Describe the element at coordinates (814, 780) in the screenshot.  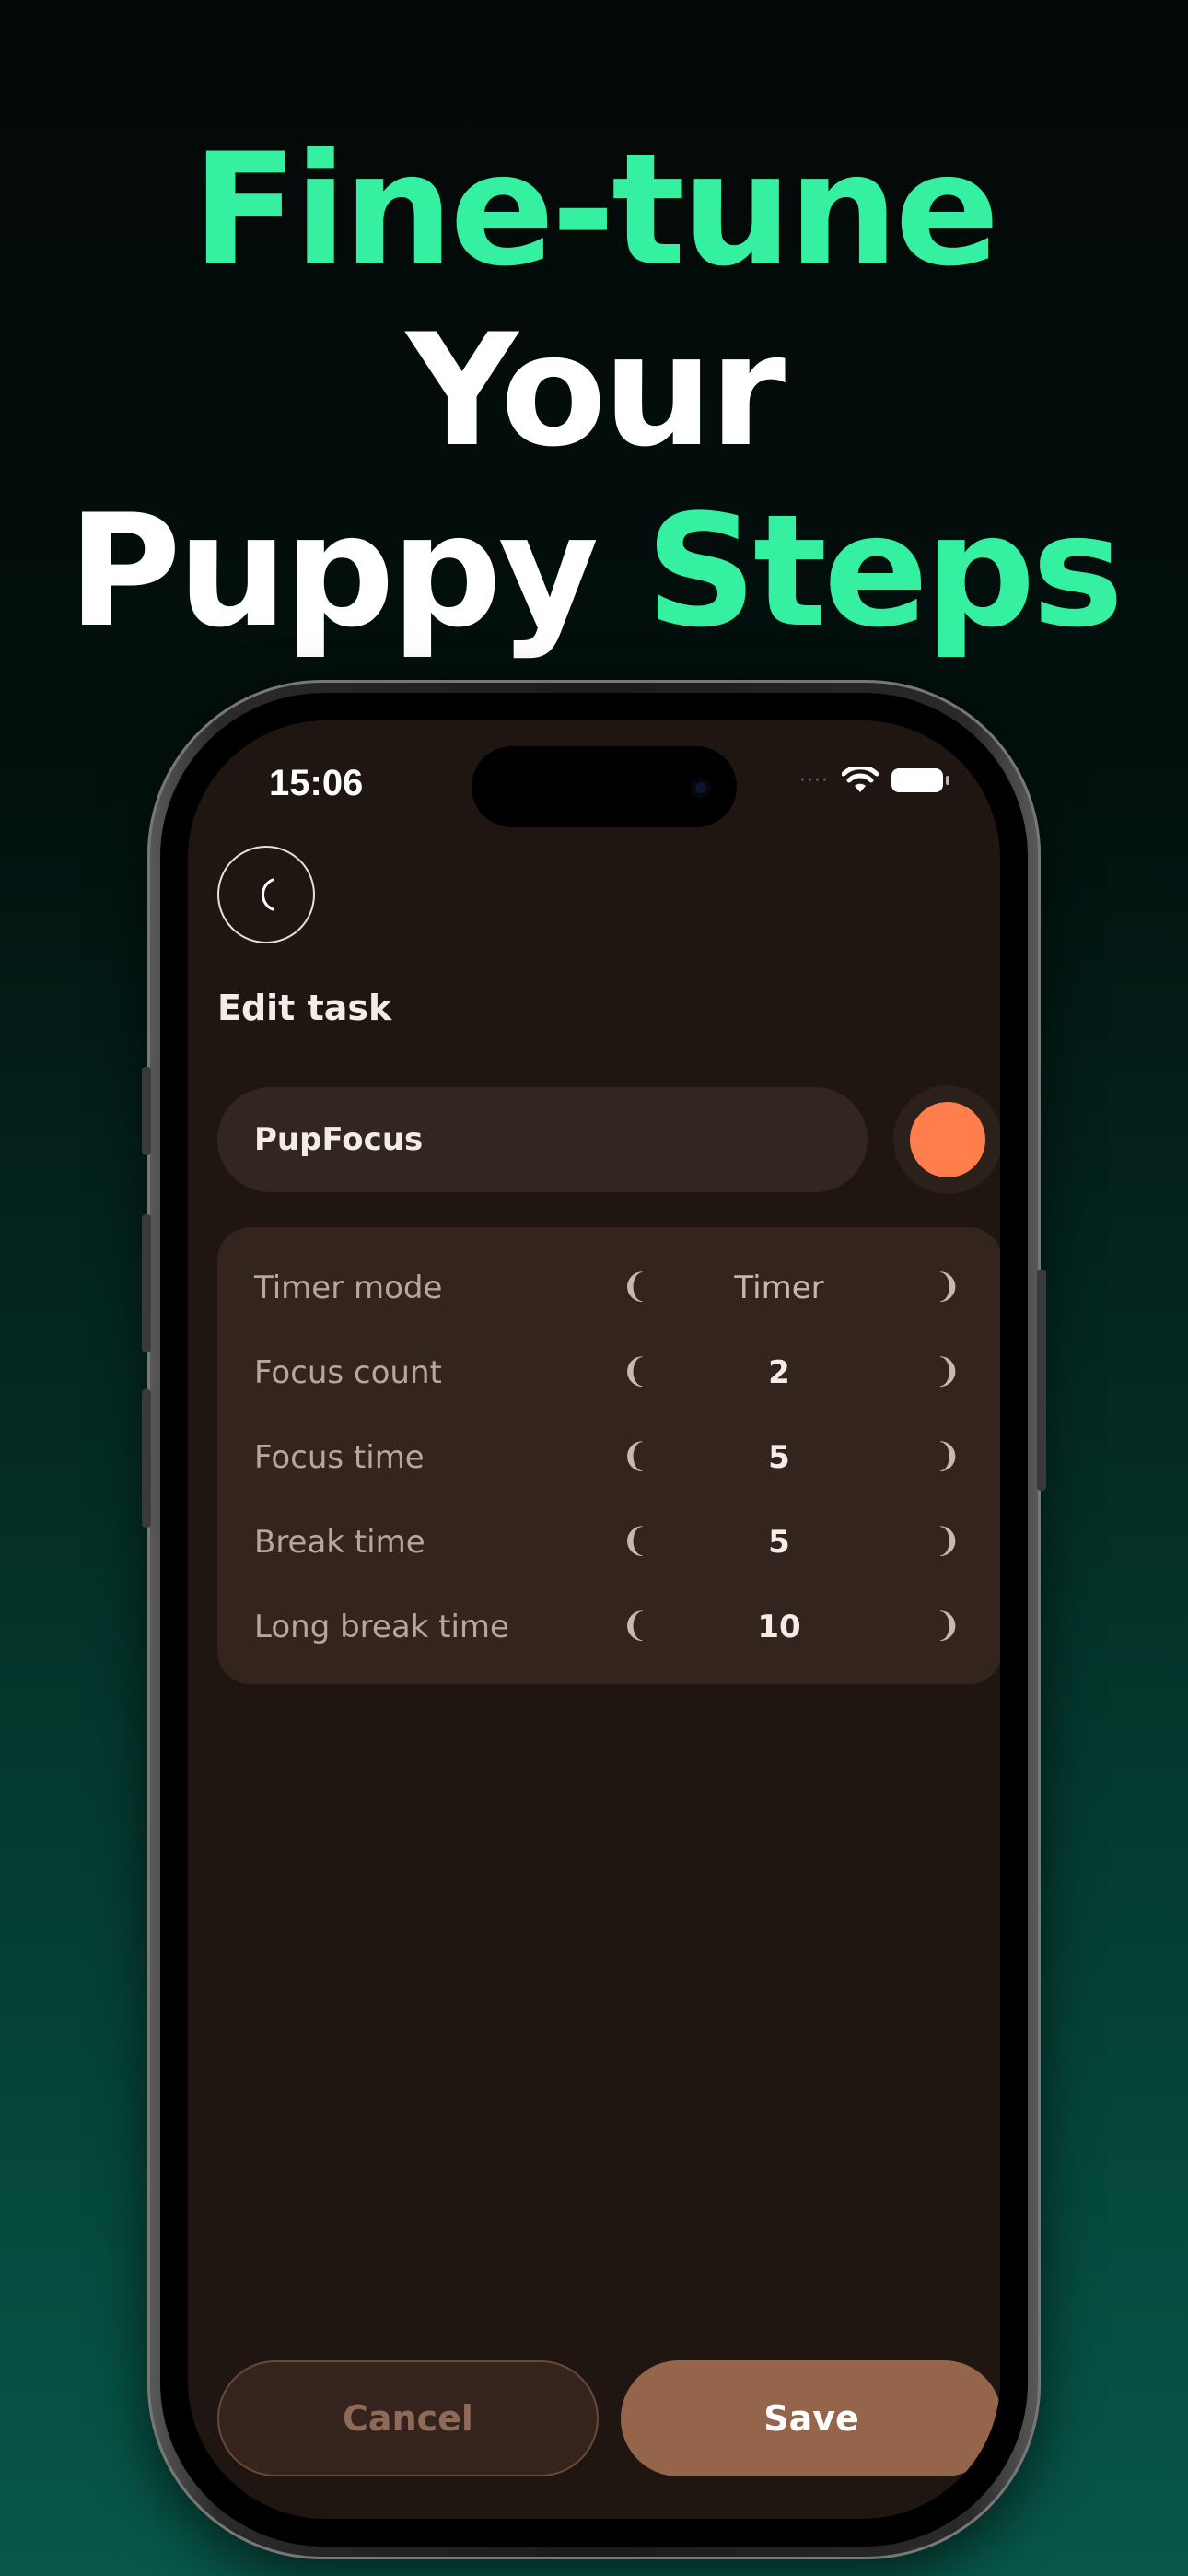
I see `signal-icon: ····` at that location.